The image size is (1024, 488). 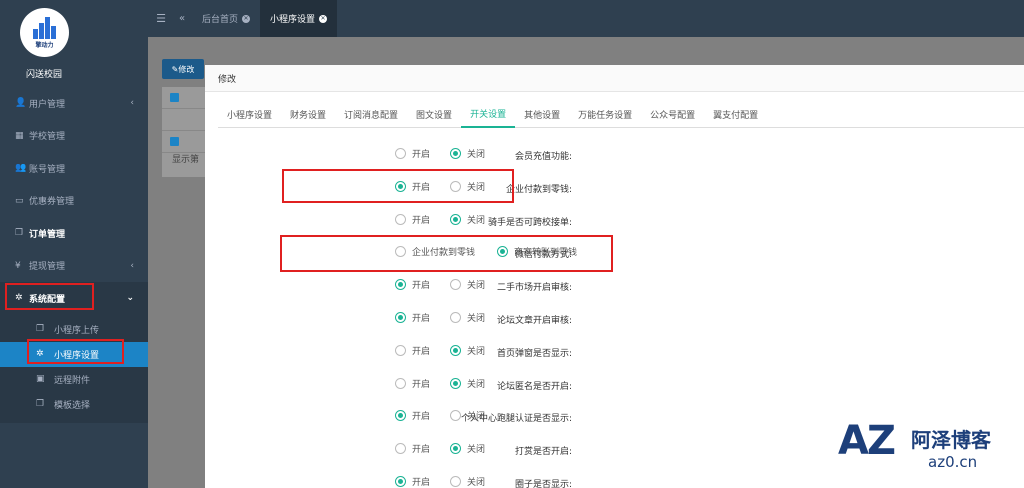 I want to click on tab-subscription-msg: 订阅消息配置, so click(x=371, y=114).